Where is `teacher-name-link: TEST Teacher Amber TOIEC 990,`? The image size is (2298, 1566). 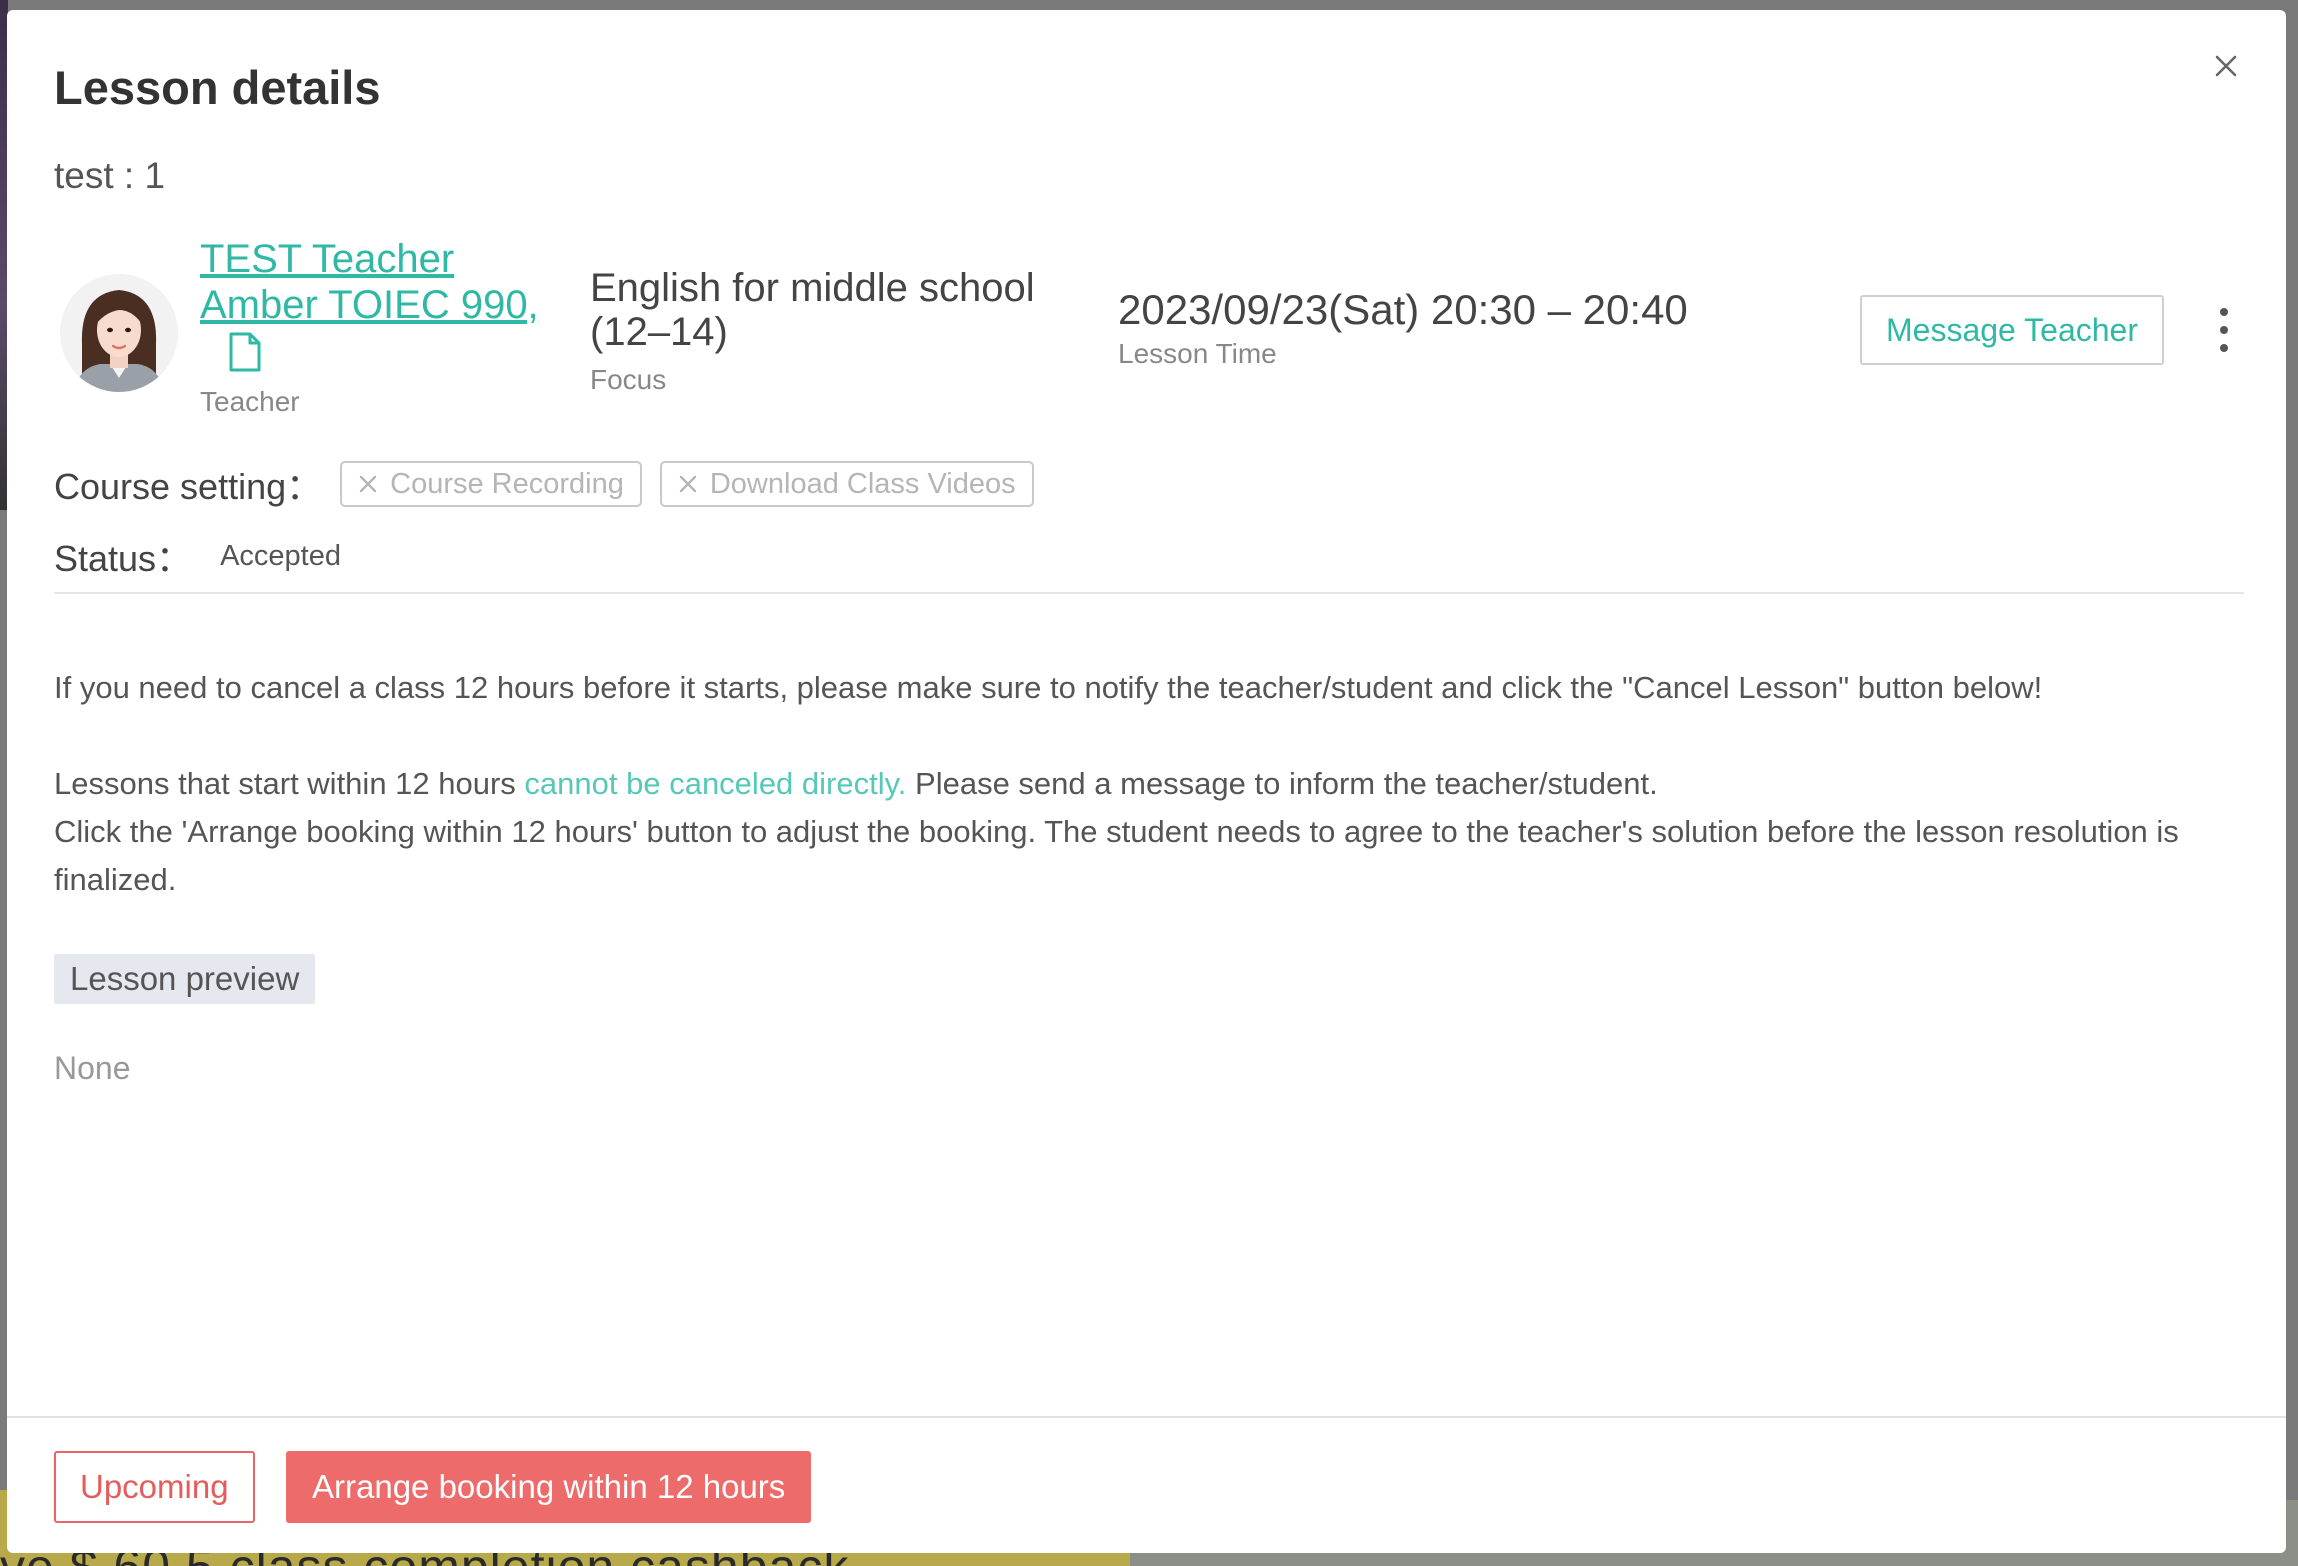
teacher-name-link: TEST Teacher Amber TOIEC 990, is located at coordinates (390, 282).